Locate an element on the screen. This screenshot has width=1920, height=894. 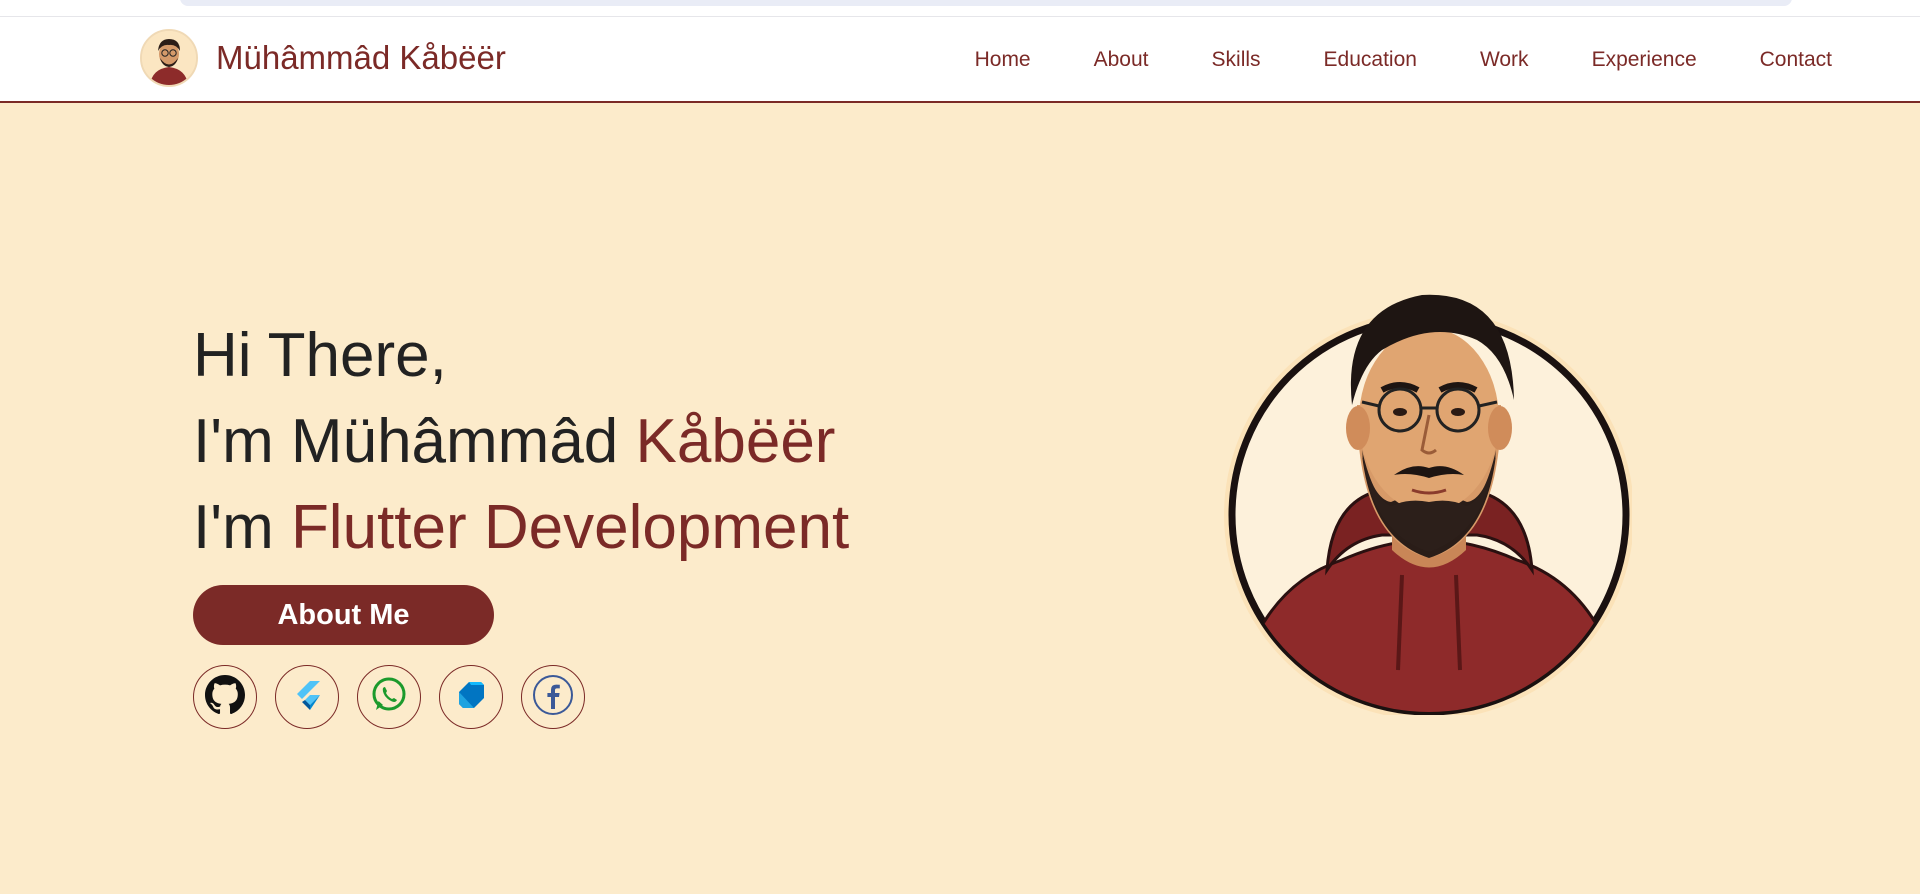
nav-work: Work is located at coordinates (1504, 60).